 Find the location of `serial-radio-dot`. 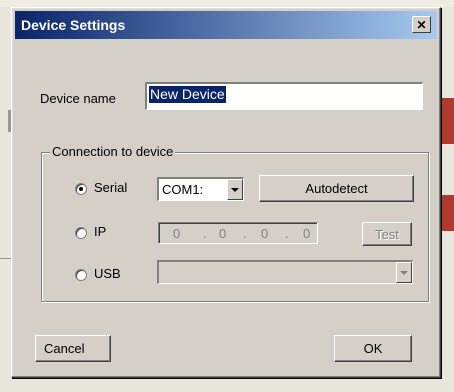

serial-radio-dot is located at coordinates (81, 189).